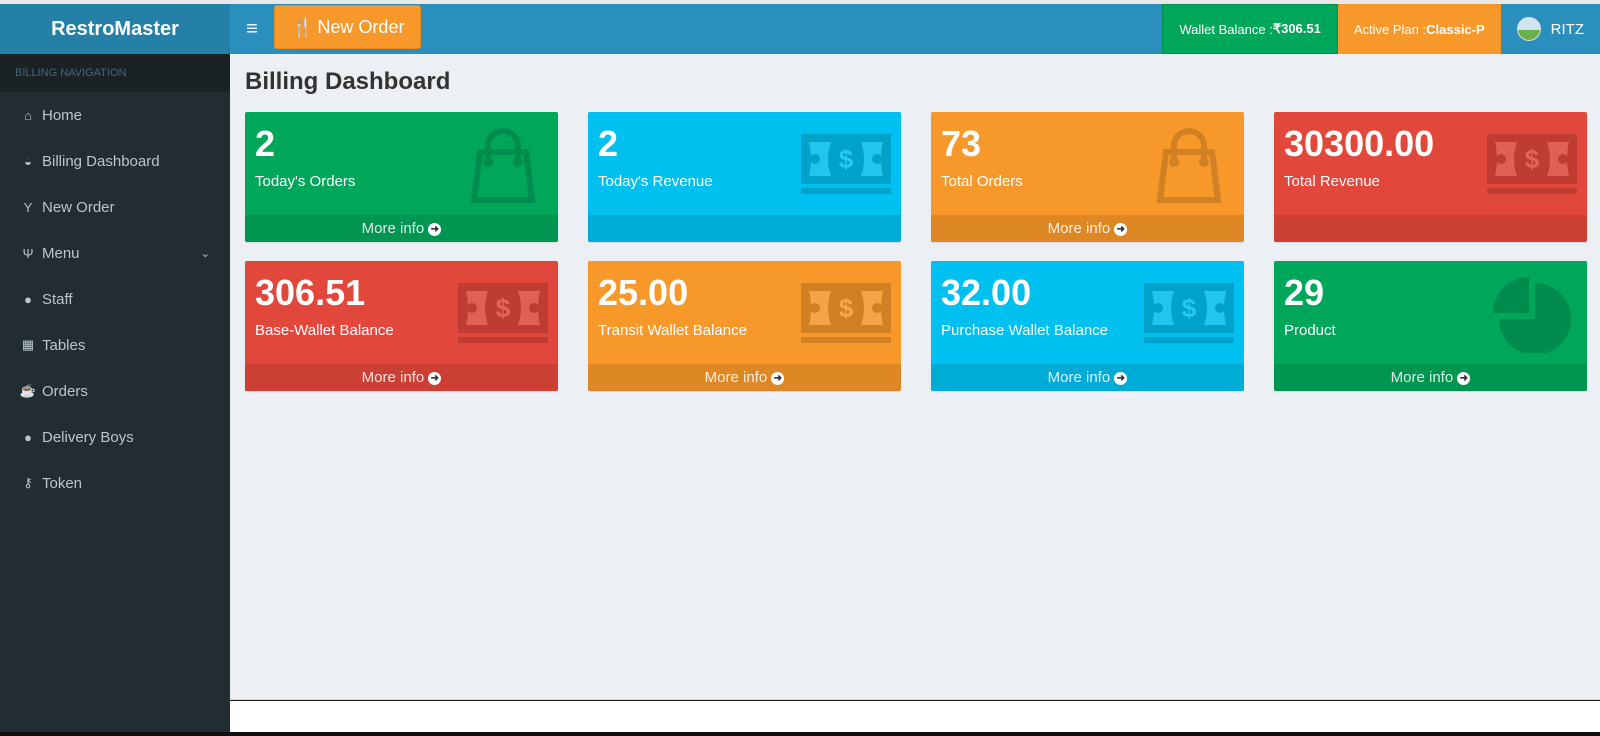 This screenshot has width=1600, height=736. What do you see at coordinates (28, 344) in the screenshot?
I see `table-icon: ▦` at bounding box center [28, 344].